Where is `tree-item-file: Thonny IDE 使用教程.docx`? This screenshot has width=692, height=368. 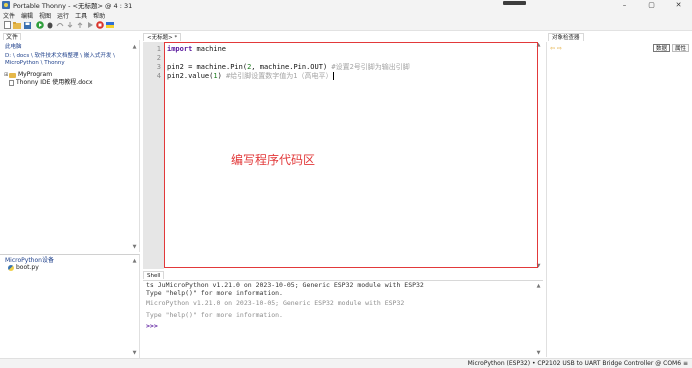
tree-item-file: Thonny IDE 使用教程.docx is located at coordinates (69, 83).